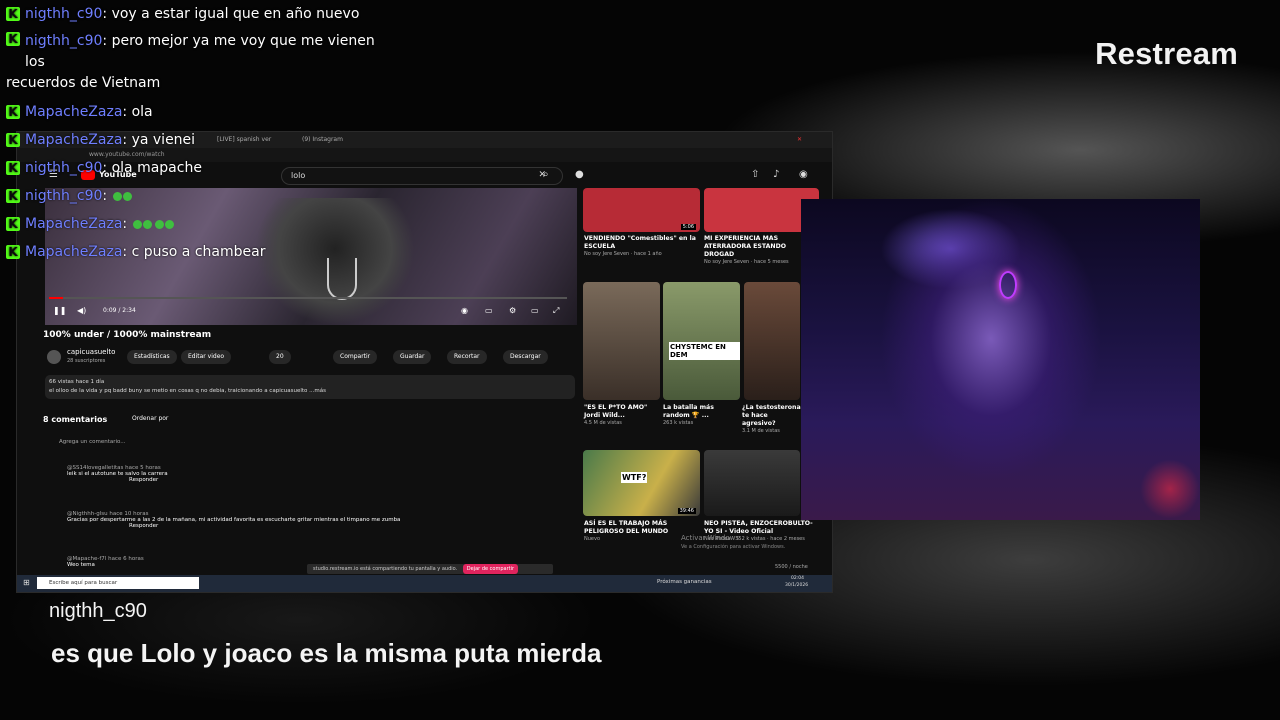 This screenshot has width=1280, height=720. What do you see at coordinates (81, 310) in the screenshot?
I see `volume-icon: ◀)` at bounding box center [81, 310].